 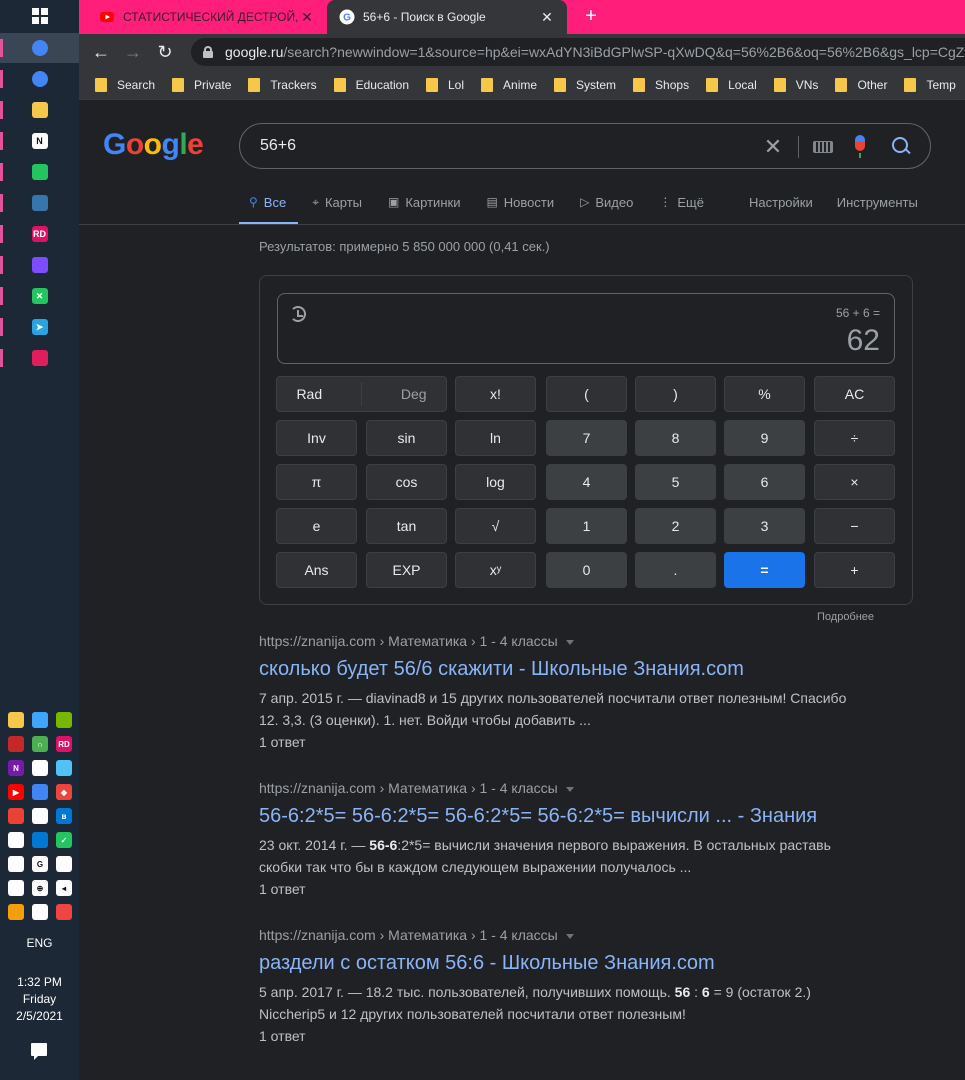 I want to click on calc-key: log, so click(x=495, y=482).